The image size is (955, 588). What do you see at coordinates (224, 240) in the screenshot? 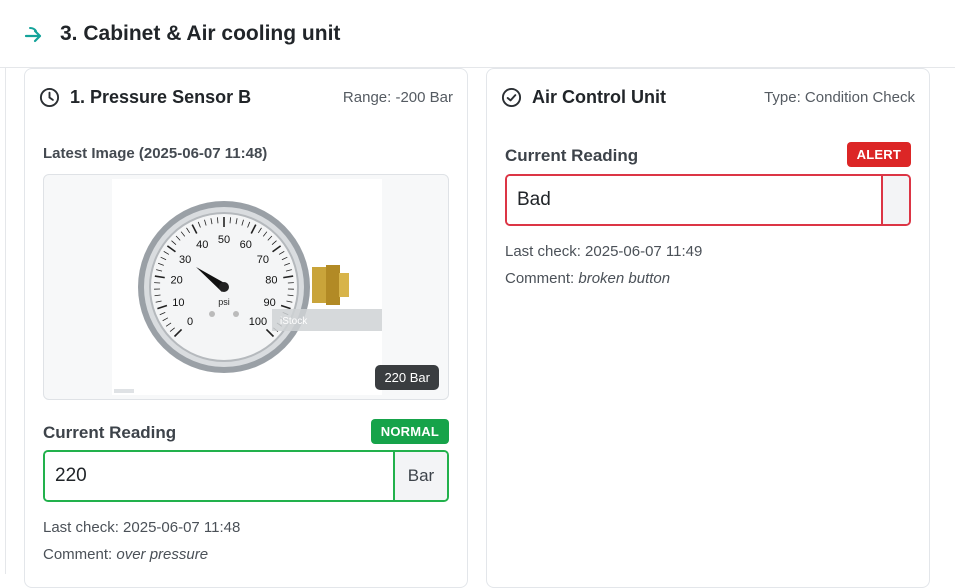
I see `gauge-tick-label: 50` at bounding box center [224, 240].